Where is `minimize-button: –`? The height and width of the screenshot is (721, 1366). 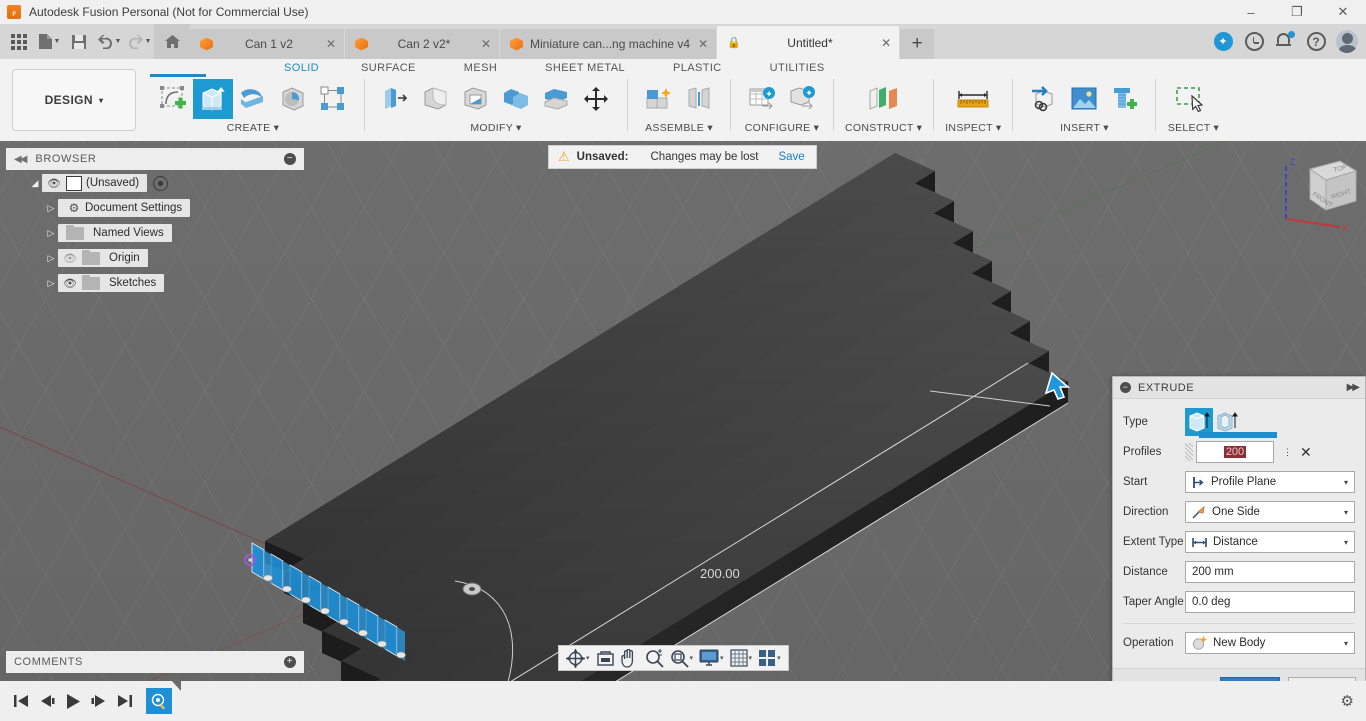
minimize-button: – is located at coordinates (1251, 12).